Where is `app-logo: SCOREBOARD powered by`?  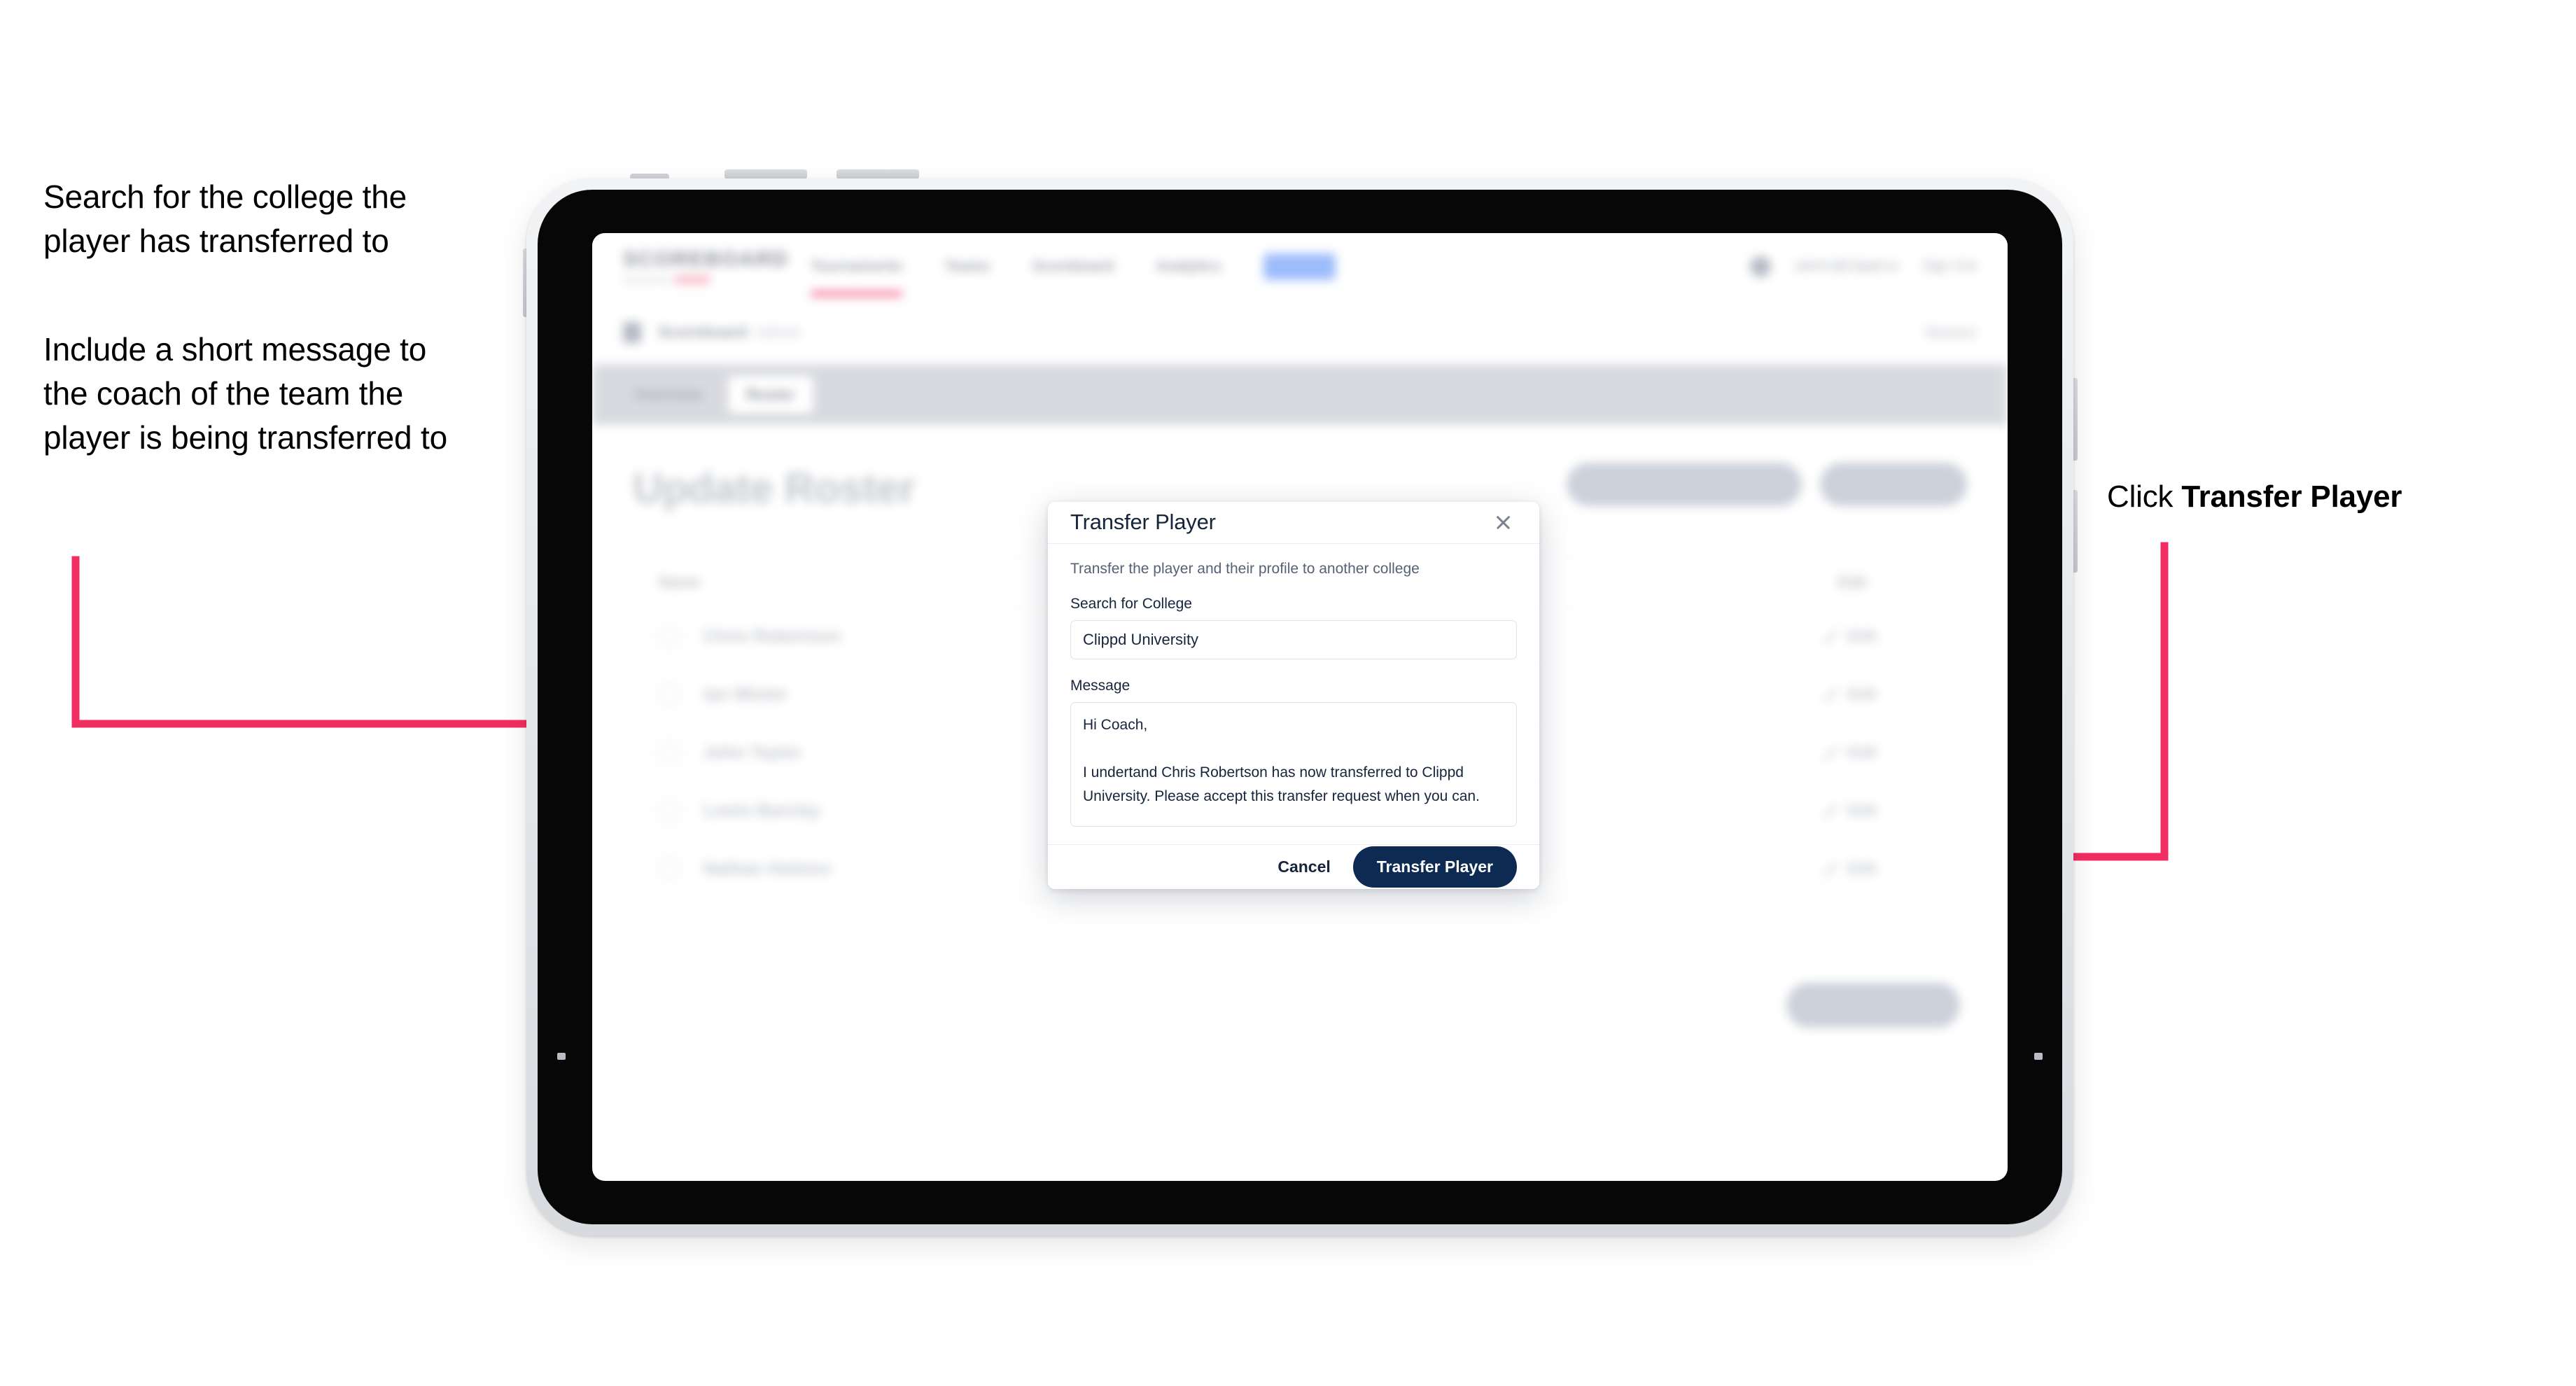
app-logo: SCOREBOARD powered by is located at coordinates (706, 266).